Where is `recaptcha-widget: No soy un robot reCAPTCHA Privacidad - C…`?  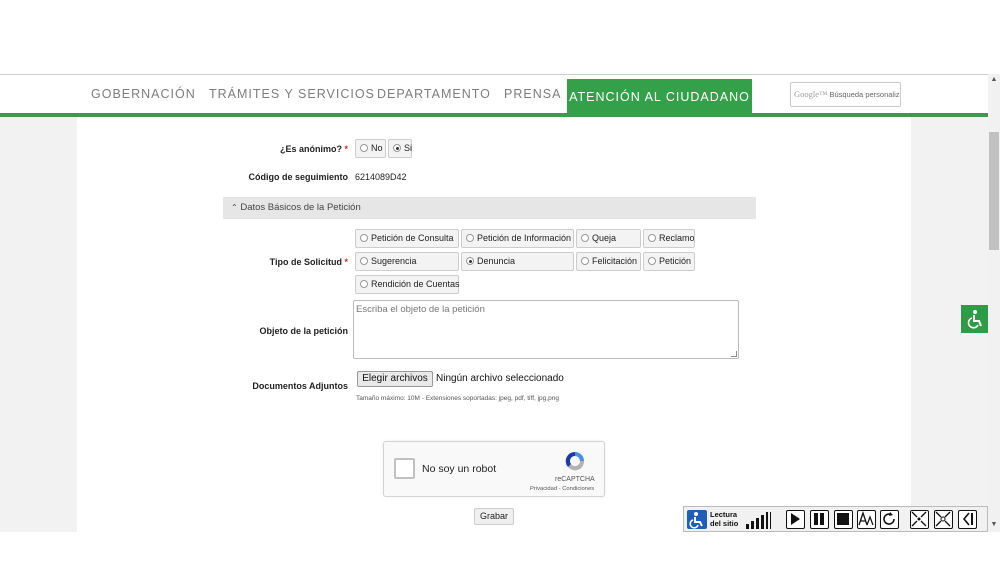
recaptcha-widget: No soy un robot reCAPTCHA Privacidad - C… is located at coordinates (494, 469).